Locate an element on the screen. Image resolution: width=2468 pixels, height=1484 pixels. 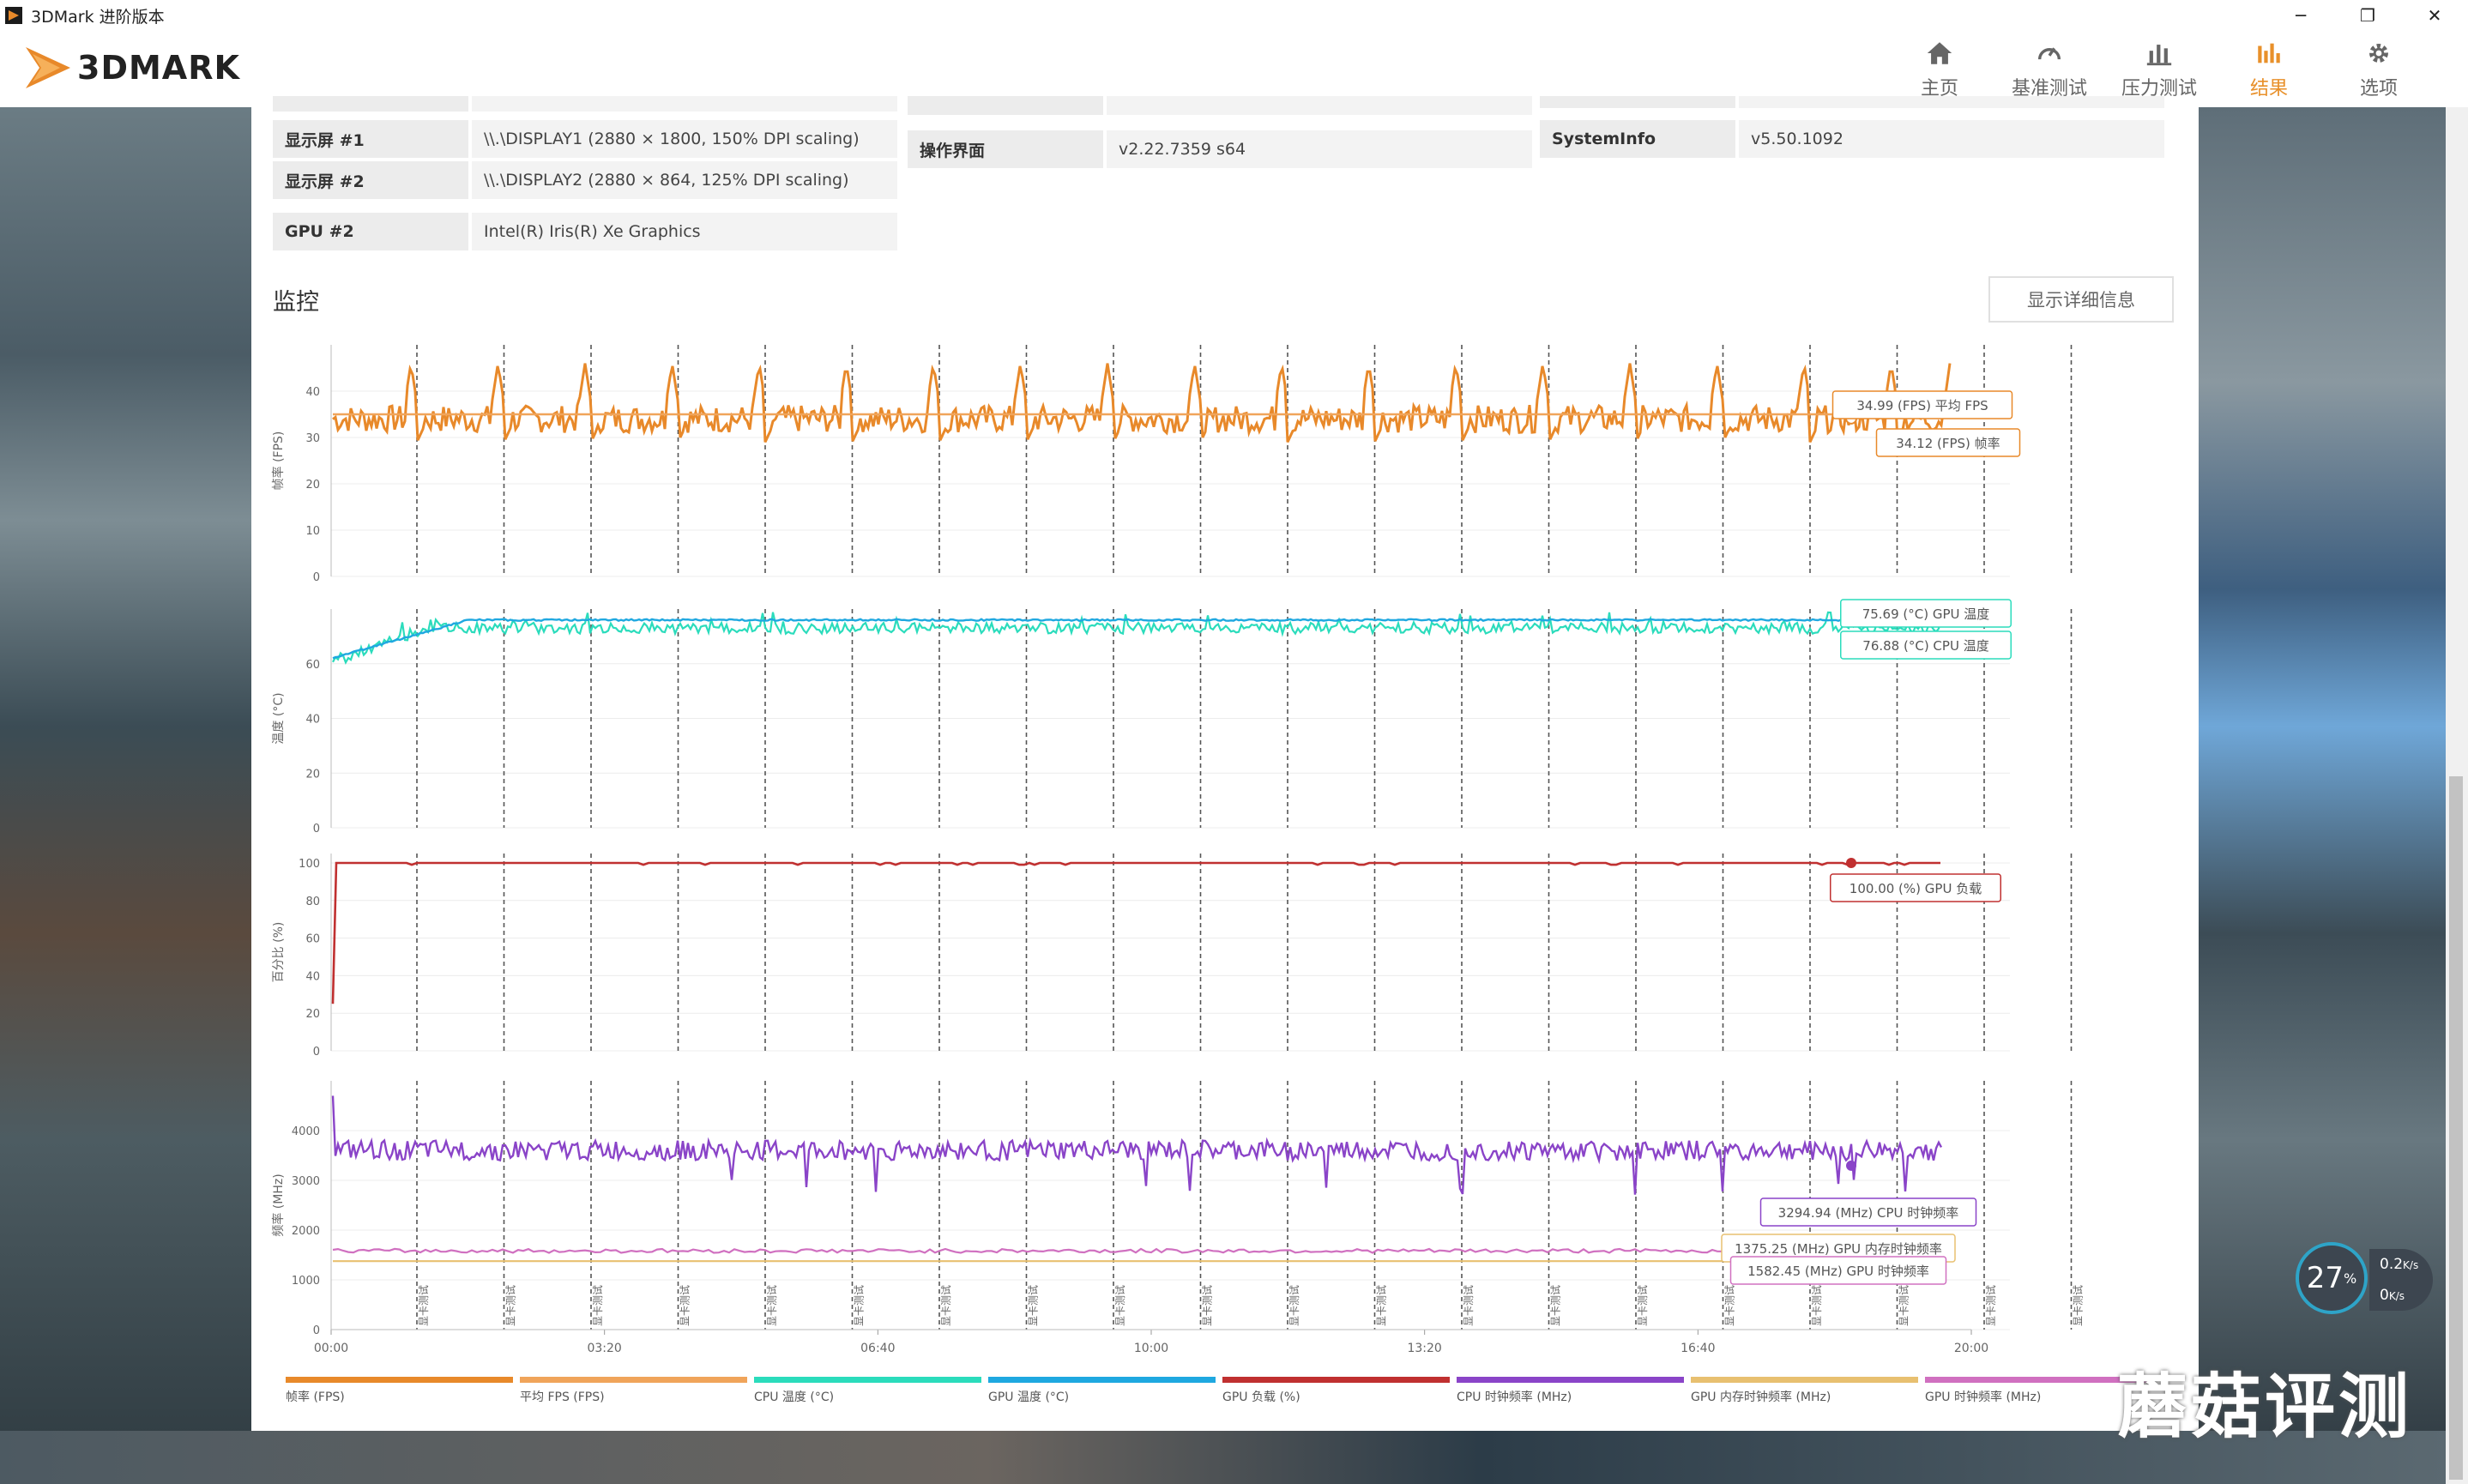
gpu2-value: Intel(R) Iris(R) Xe Graphics is located at coordinates (684, 231).